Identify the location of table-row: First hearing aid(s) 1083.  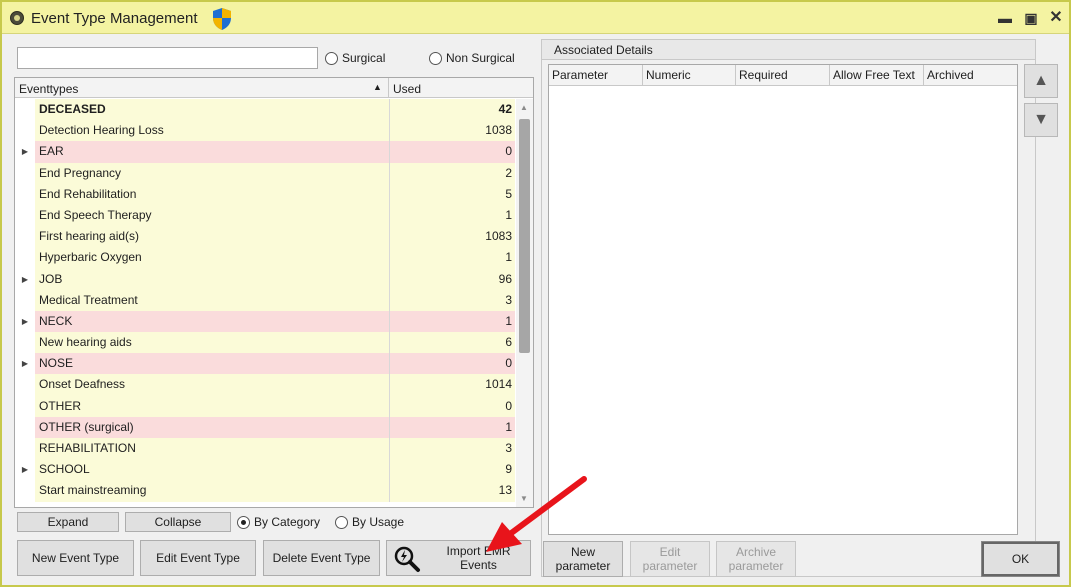
(265, 237).